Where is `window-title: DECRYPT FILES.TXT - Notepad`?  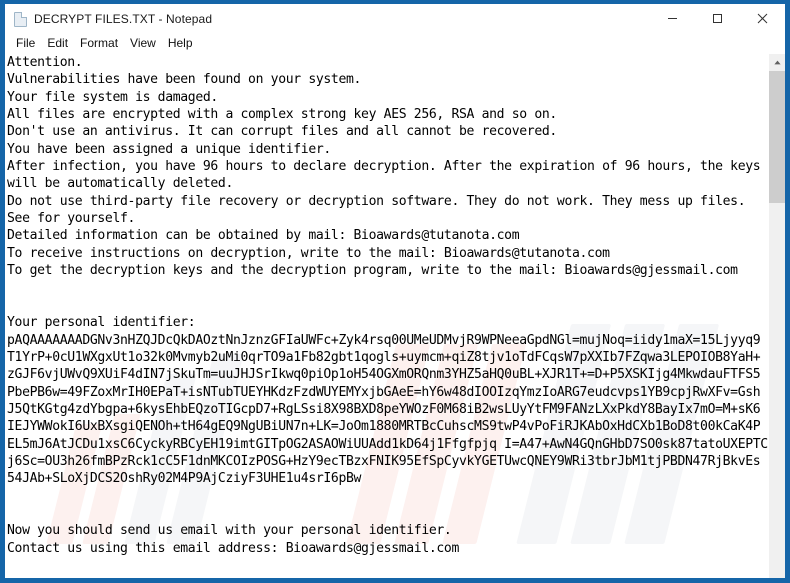
window-title: DECRYPT FILES.TXT - Notepad is located at coordinates (123, 18).